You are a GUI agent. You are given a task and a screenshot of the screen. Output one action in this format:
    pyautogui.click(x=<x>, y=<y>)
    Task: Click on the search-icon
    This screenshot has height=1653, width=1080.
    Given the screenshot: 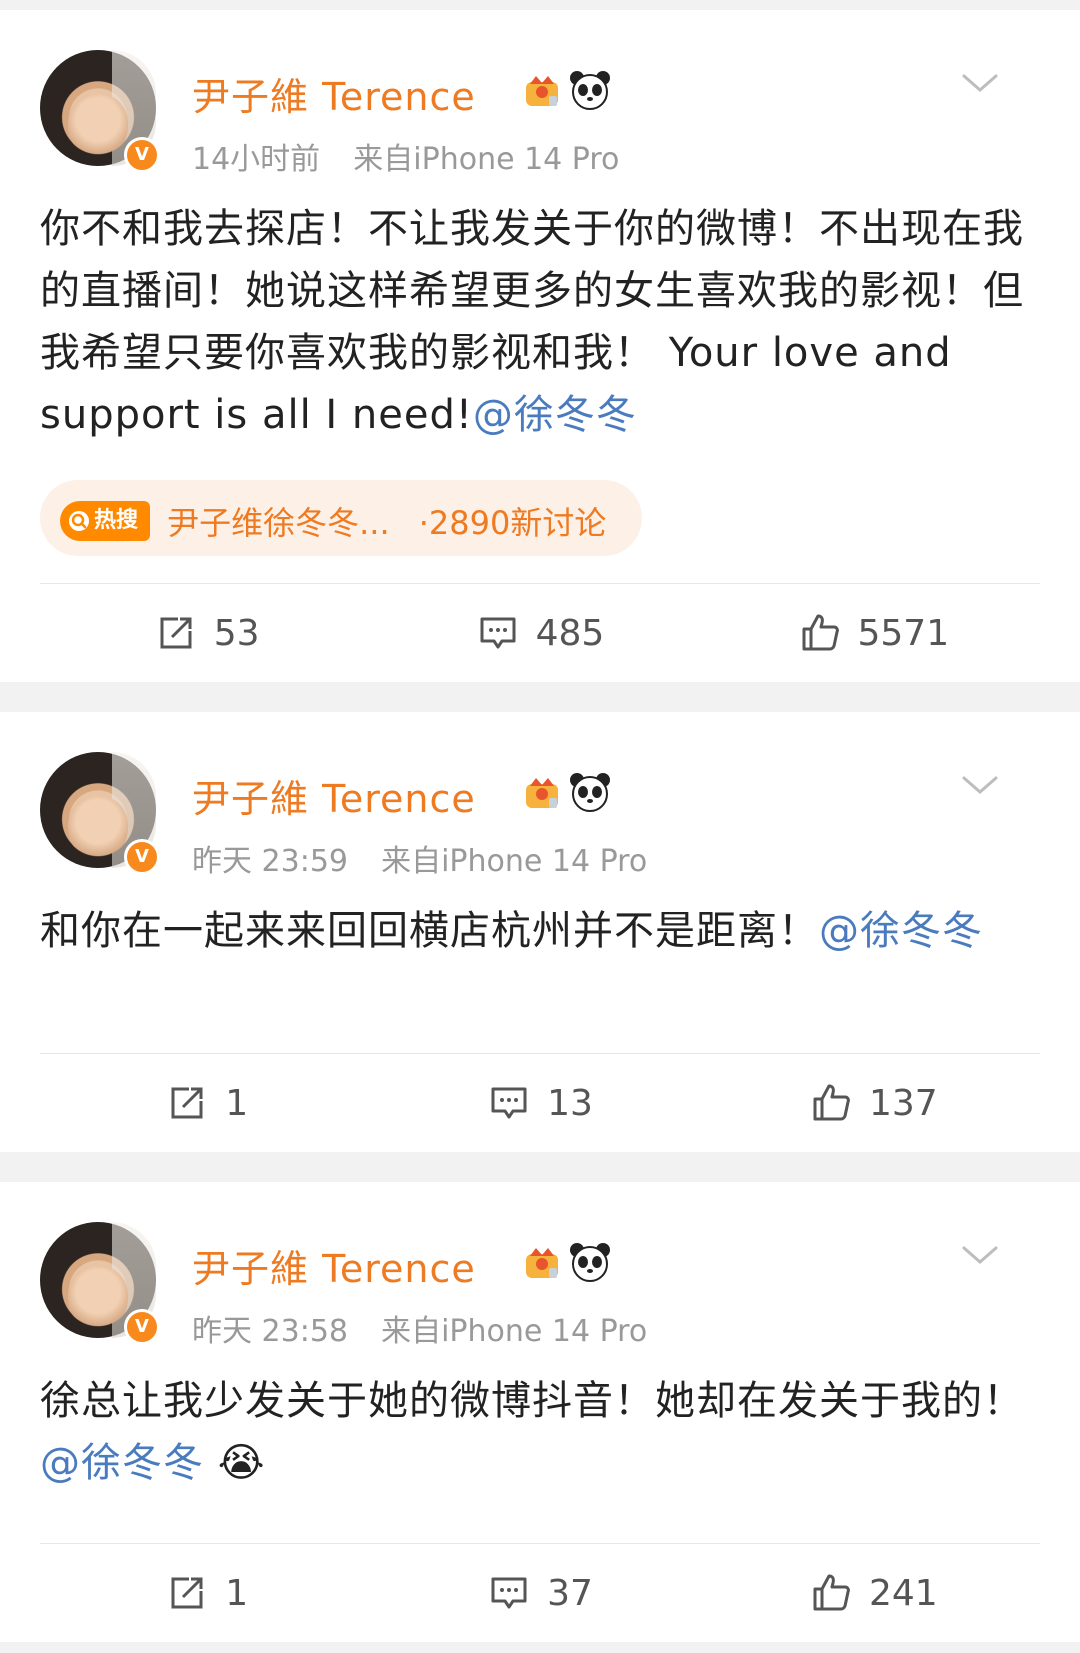 What is the action you would take?
    pyautogui.click(x=79, y=521)
    